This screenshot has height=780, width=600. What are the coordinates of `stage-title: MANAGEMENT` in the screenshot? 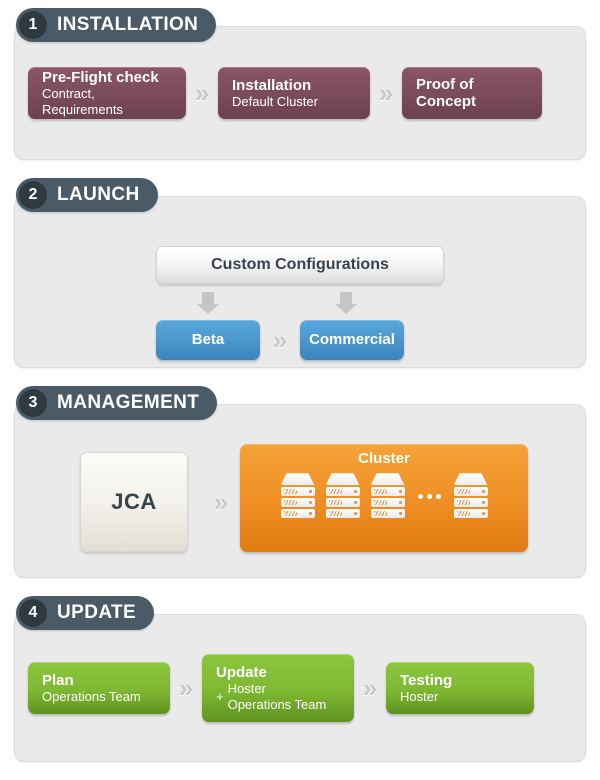 It's located at (128, 402).